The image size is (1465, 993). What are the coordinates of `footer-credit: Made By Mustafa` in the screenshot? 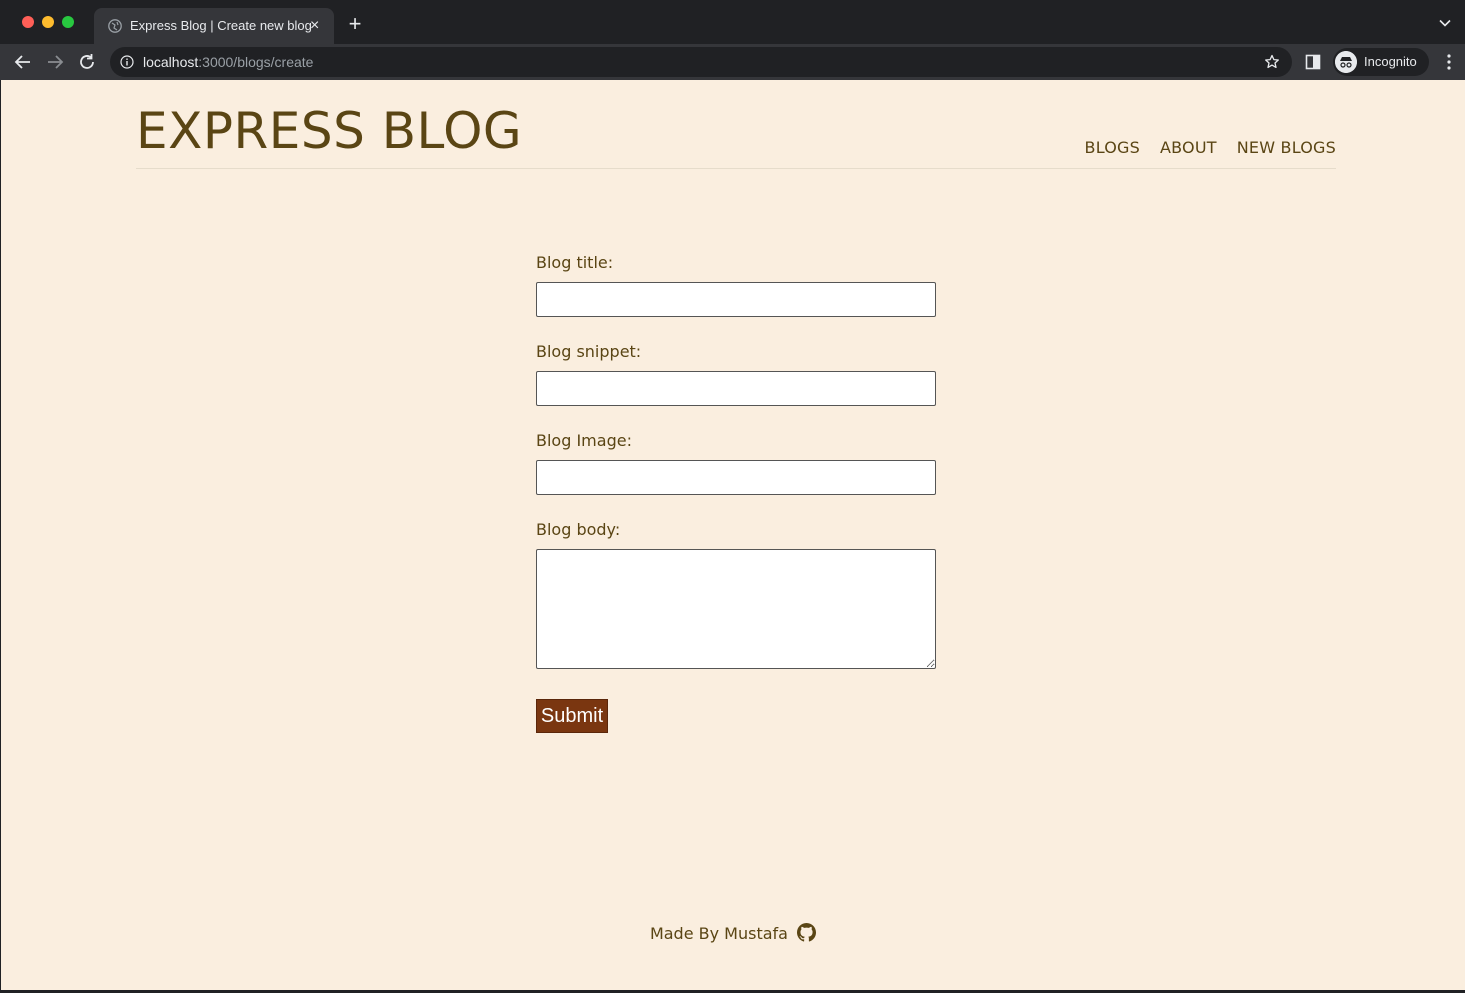 It's located at (718, 933).